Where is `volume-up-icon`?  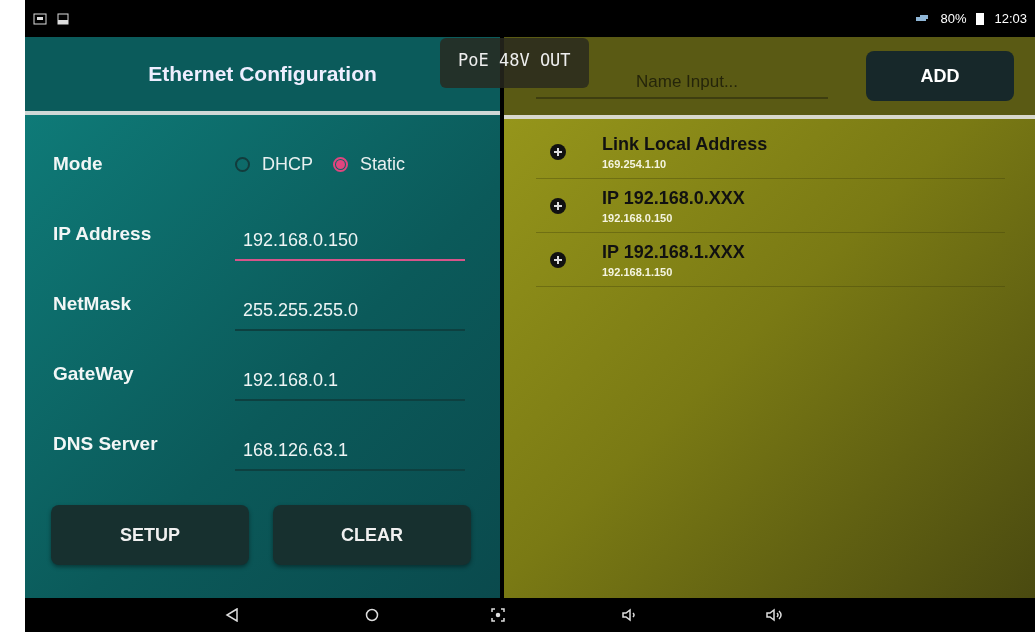
volume-up-icon is located at coordinates (775, 615).